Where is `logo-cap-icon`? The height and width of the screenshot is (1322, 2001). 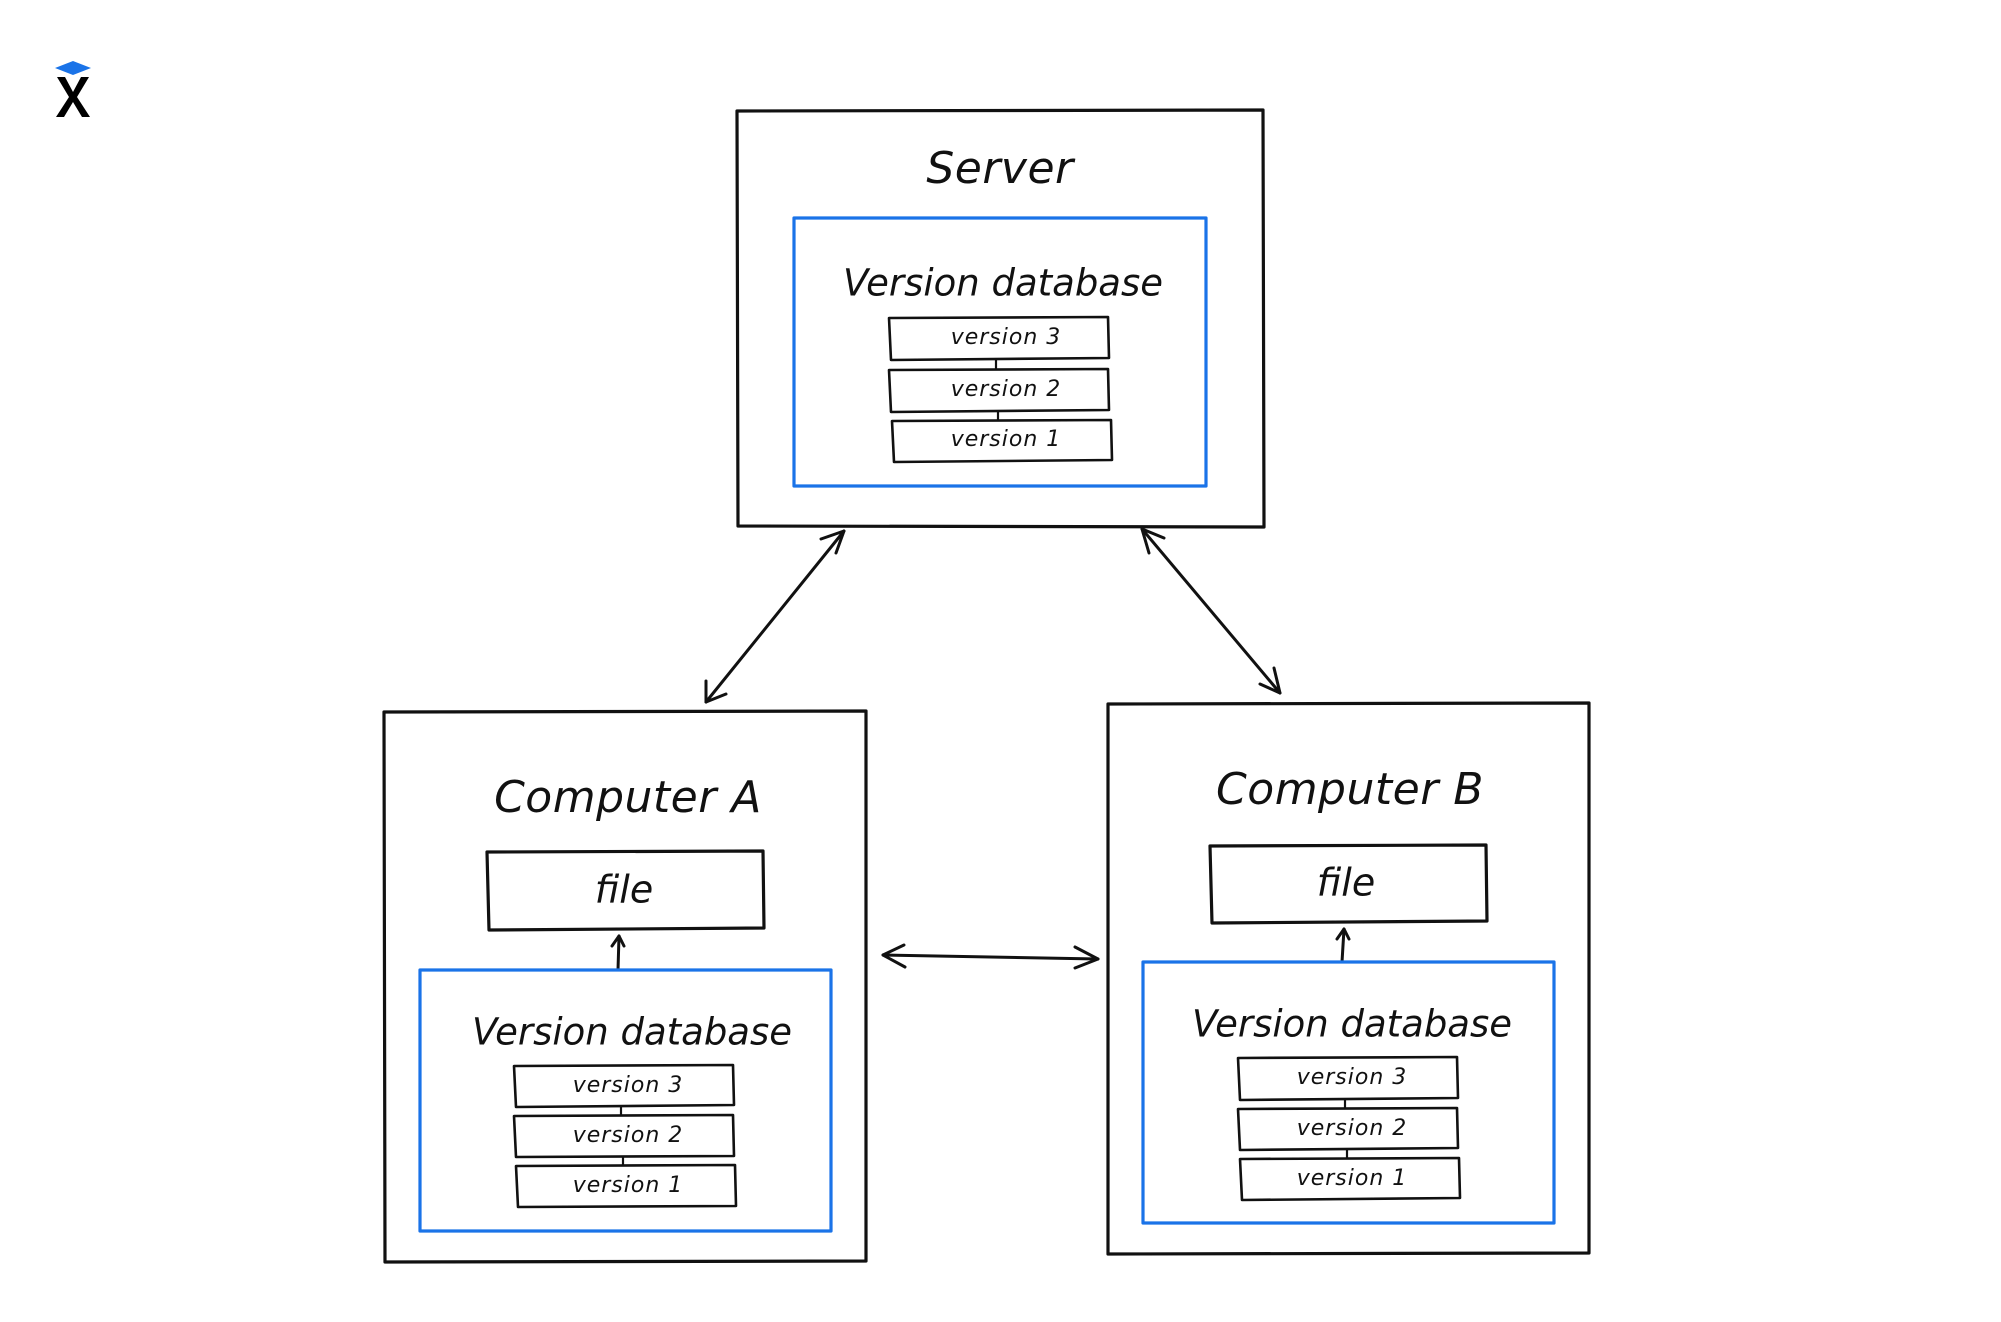
logo-cap-icon is located at coordinates (73, 68).